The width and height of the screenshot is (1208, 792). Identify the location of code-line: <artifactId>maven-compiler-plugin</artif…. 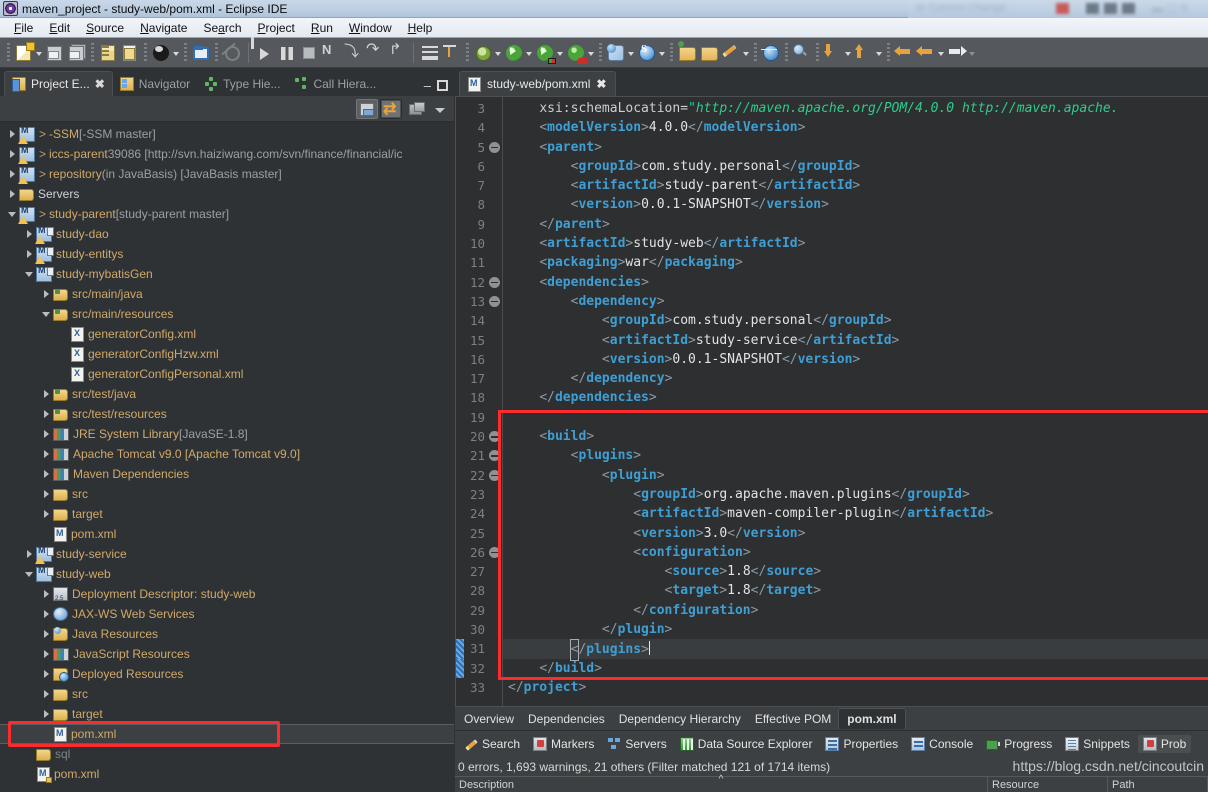
(855, 513).